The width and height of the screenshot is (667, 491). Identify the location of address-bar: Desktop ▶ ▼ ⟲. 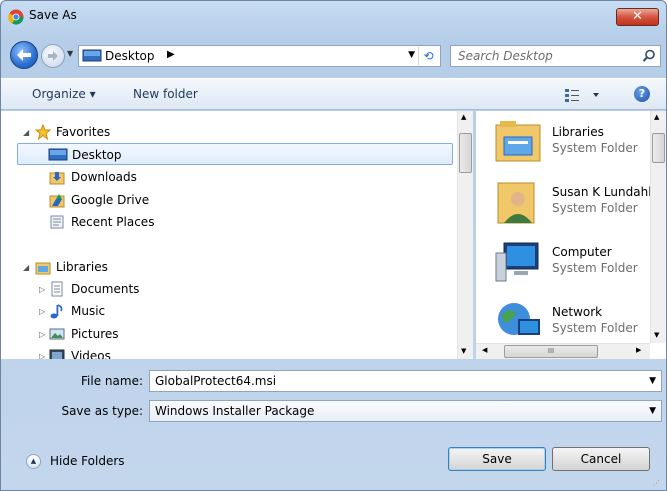
(259, 56).